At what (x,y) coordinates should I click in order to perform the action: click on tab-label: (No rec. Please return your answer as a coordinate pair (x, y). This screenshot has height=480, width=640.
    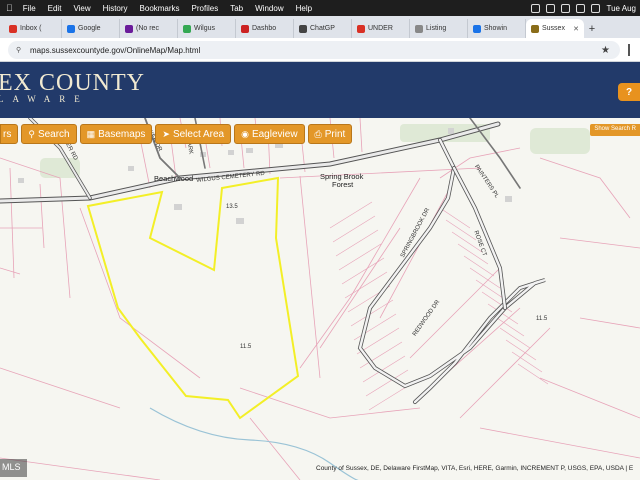
    Looking at the image, I should click on (147, 28).